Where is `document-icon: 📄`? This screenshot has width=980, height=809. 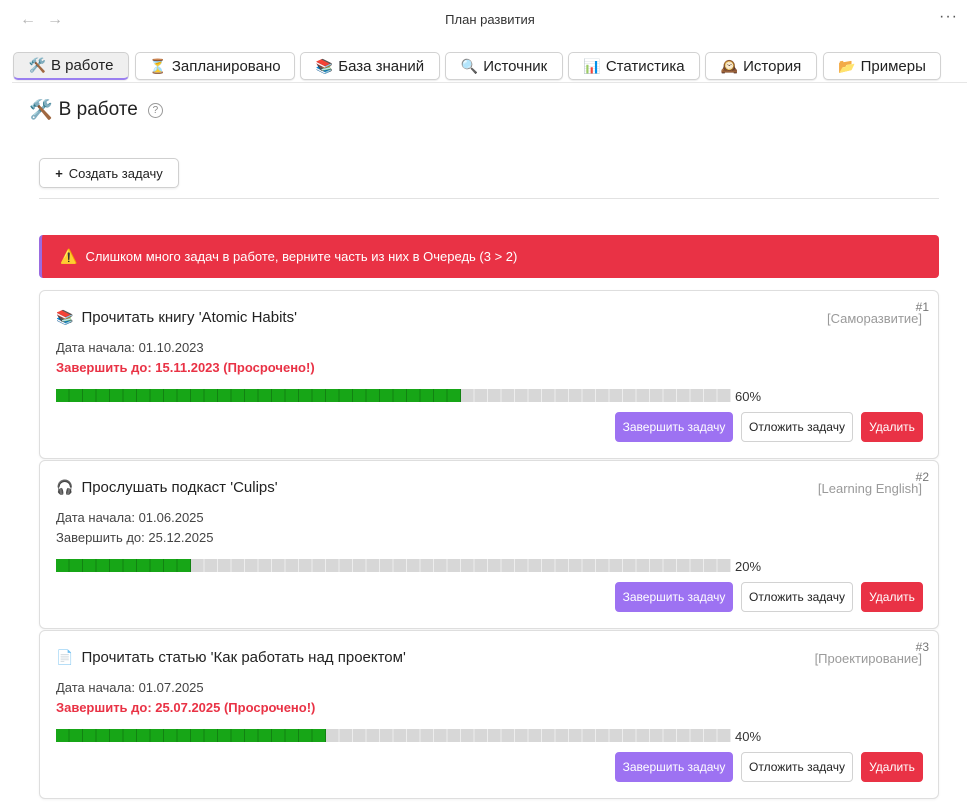
document-icon: 📄 is located at coordinates (65, 657).